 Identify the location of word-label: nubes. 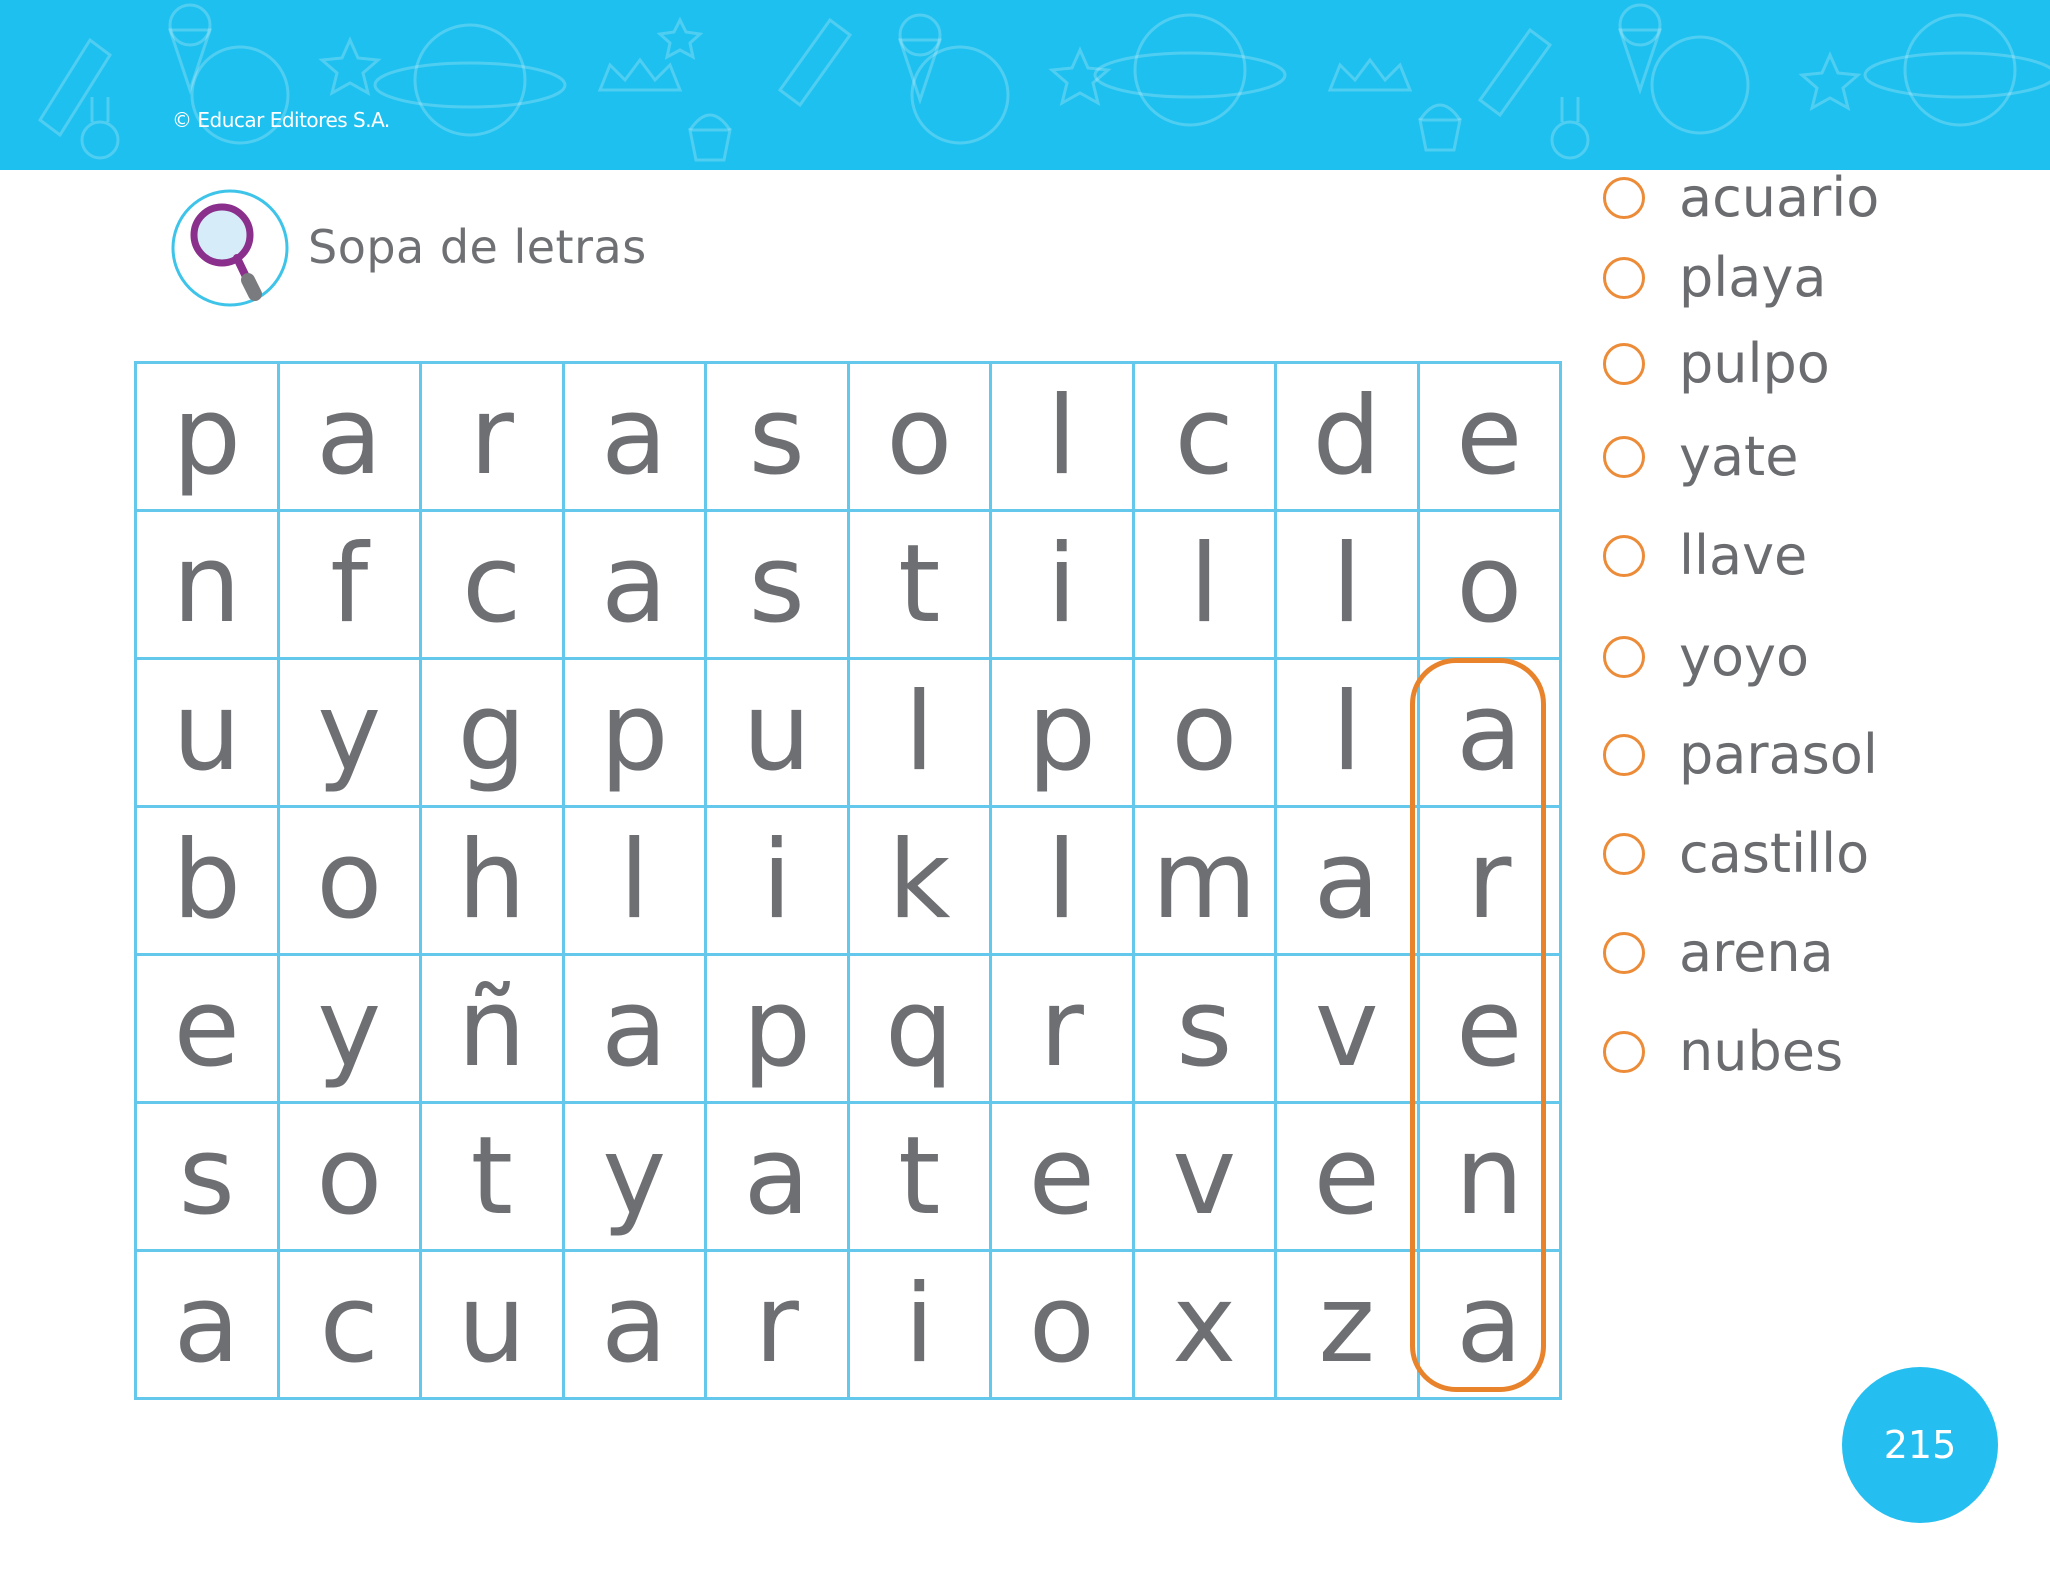
(1761, 1051).